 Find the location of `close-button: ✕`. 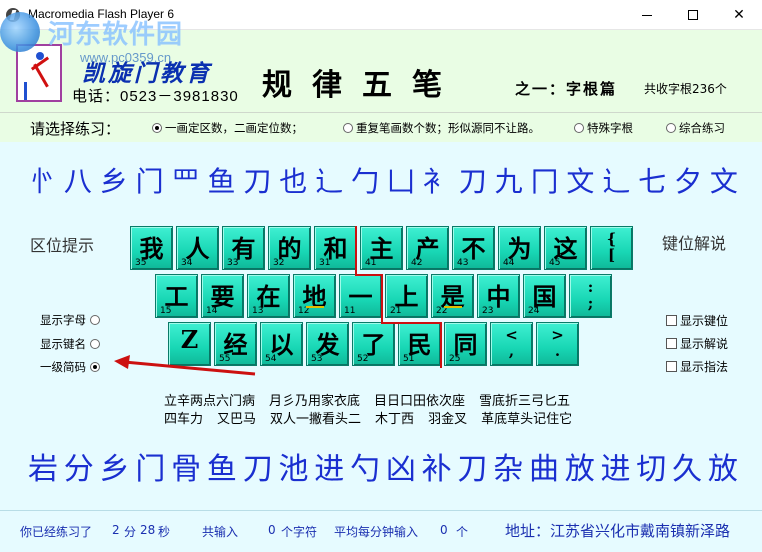

close-button: ✕ is located at coordinates (739, 15).